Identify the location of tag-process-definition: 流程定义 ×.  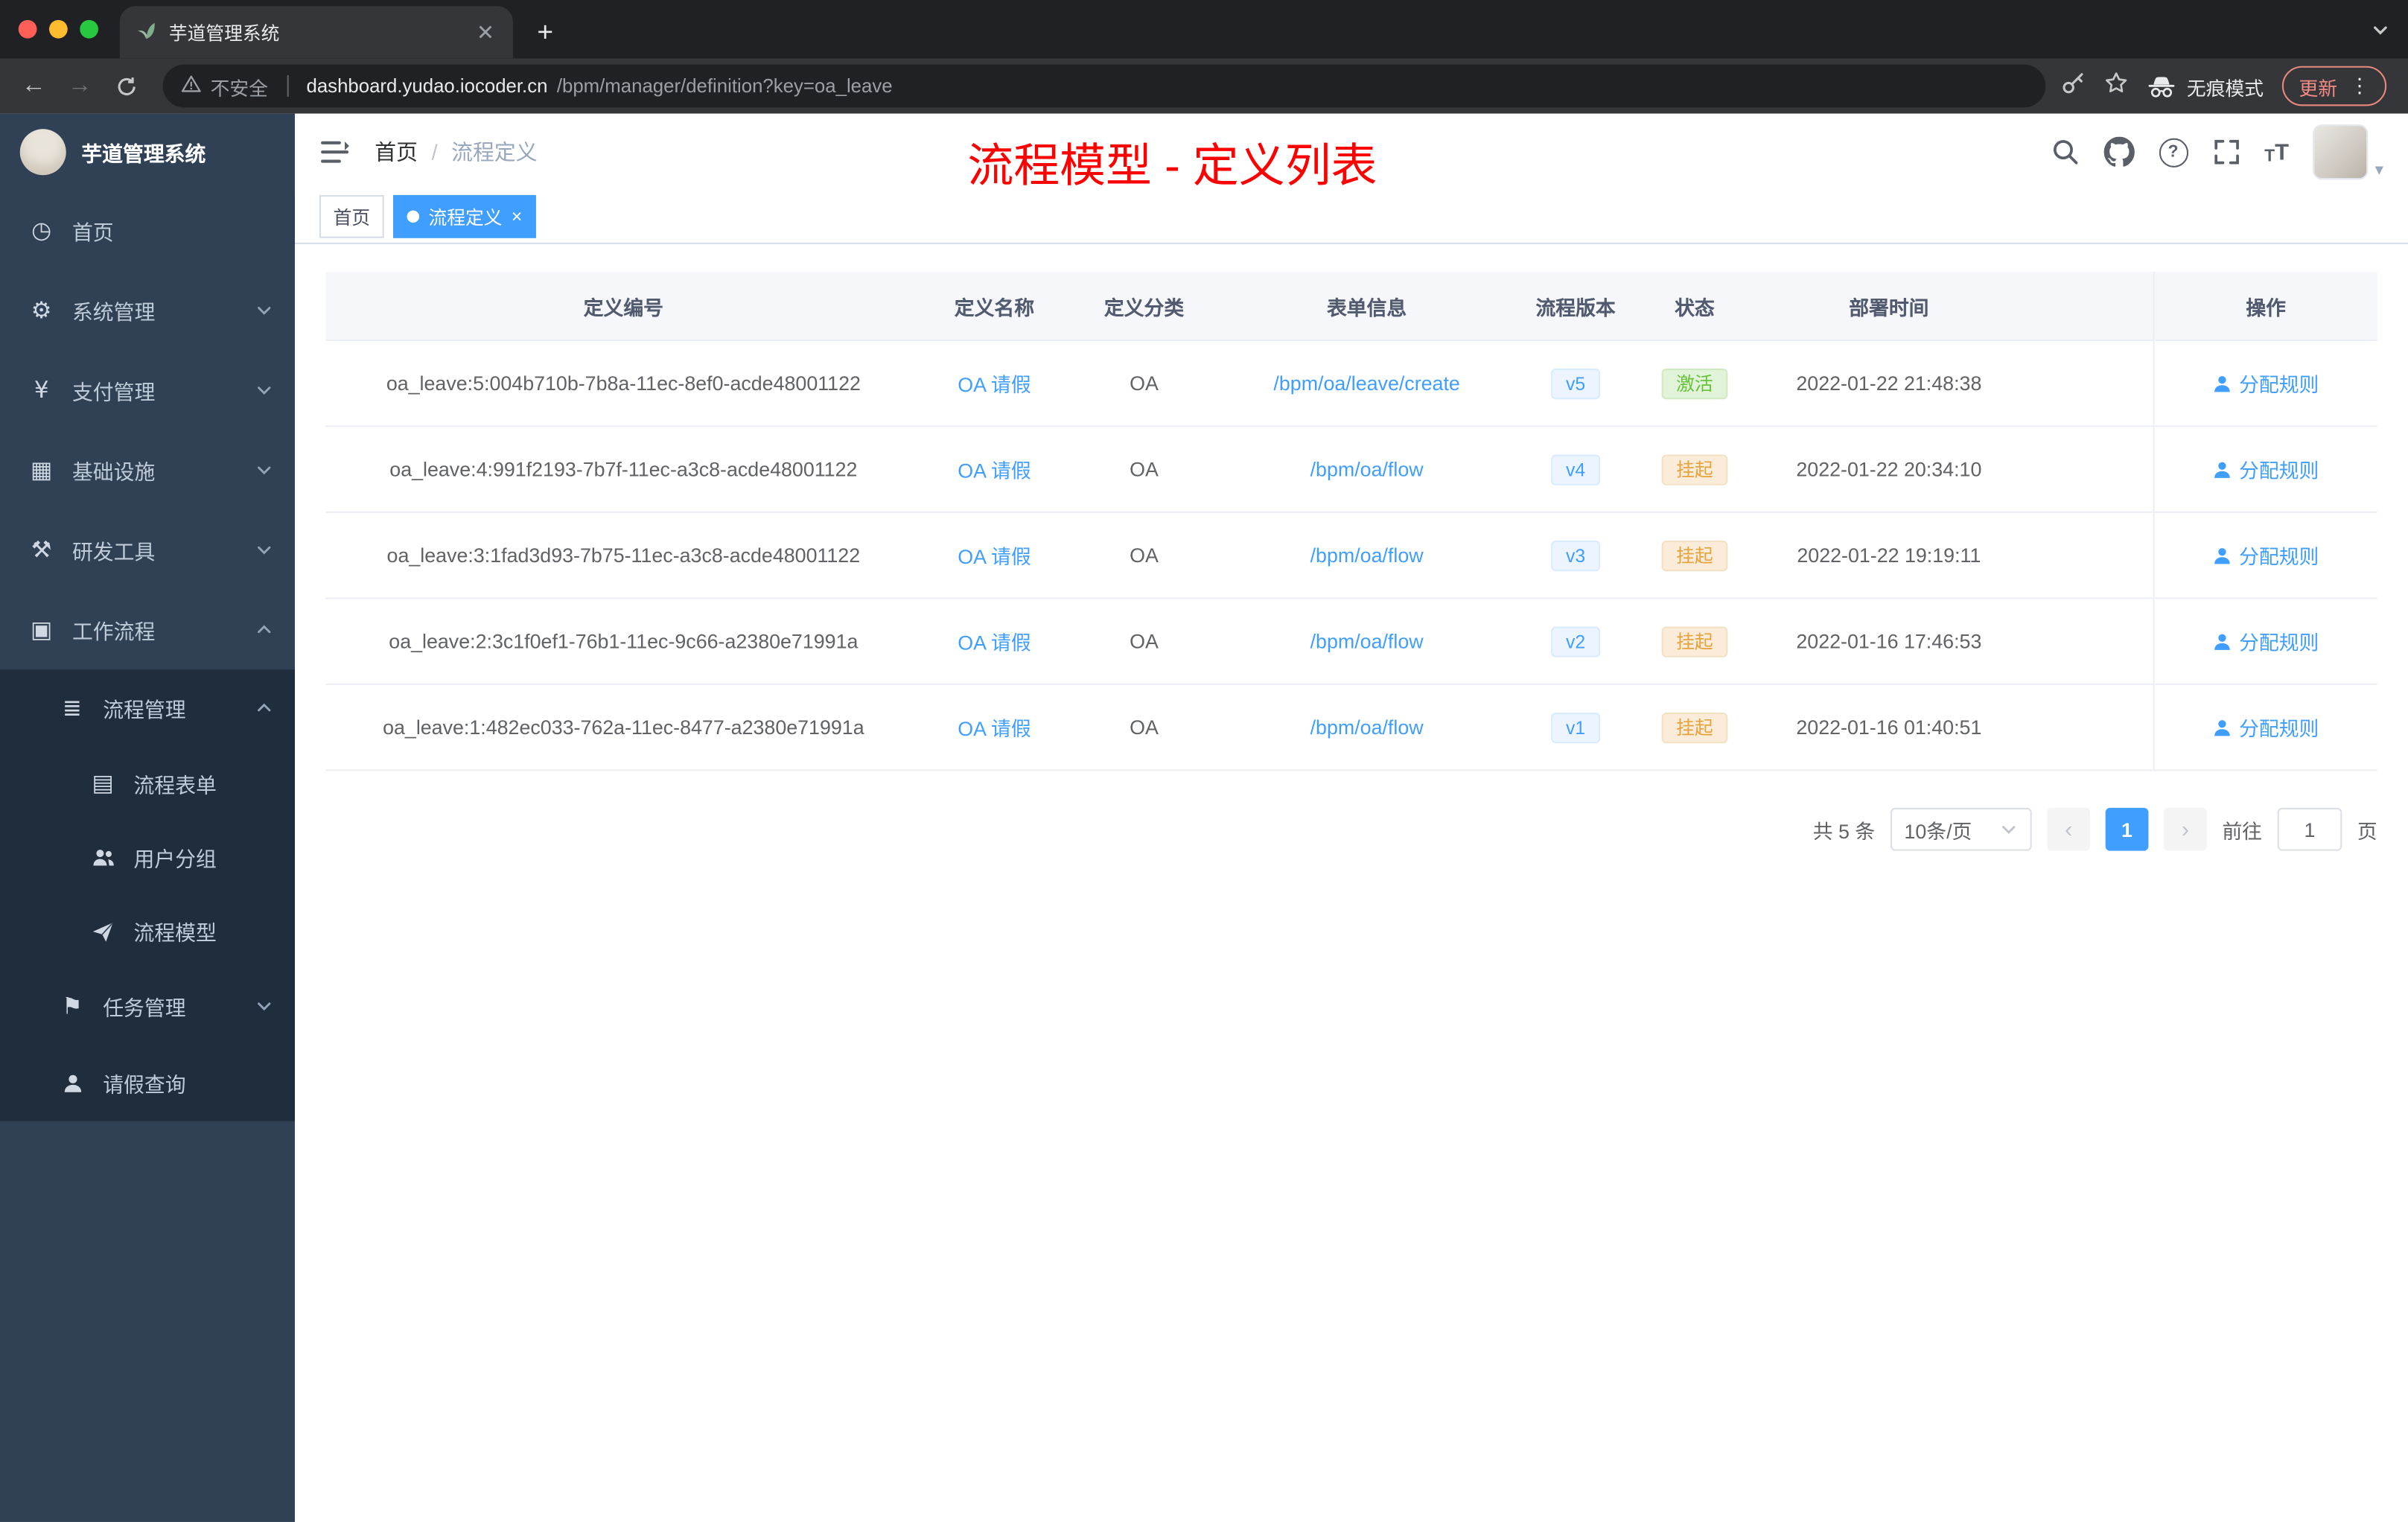
(464, 216).